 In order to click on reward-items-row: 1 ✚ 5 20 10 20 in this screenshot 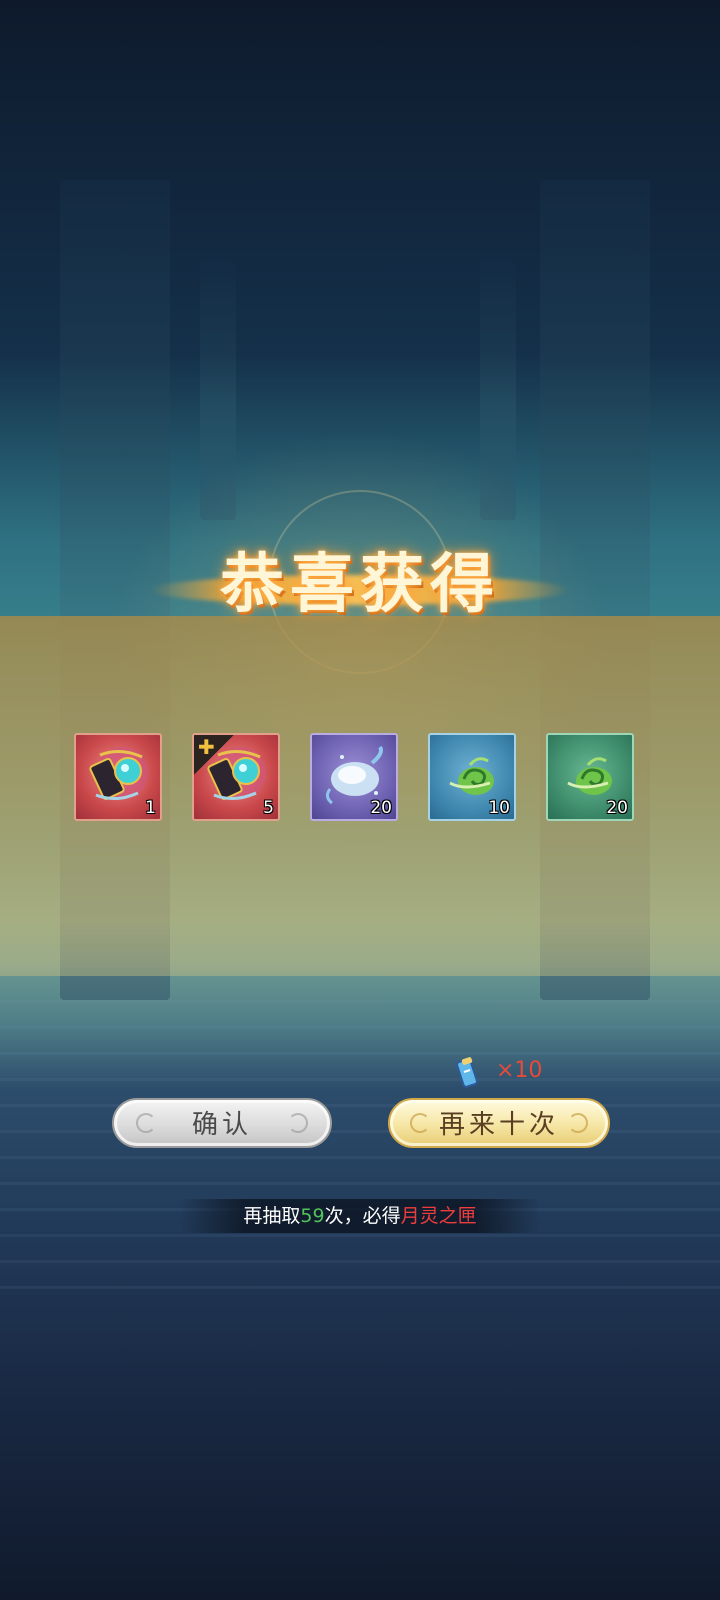, I will do `click(360, 779)`.